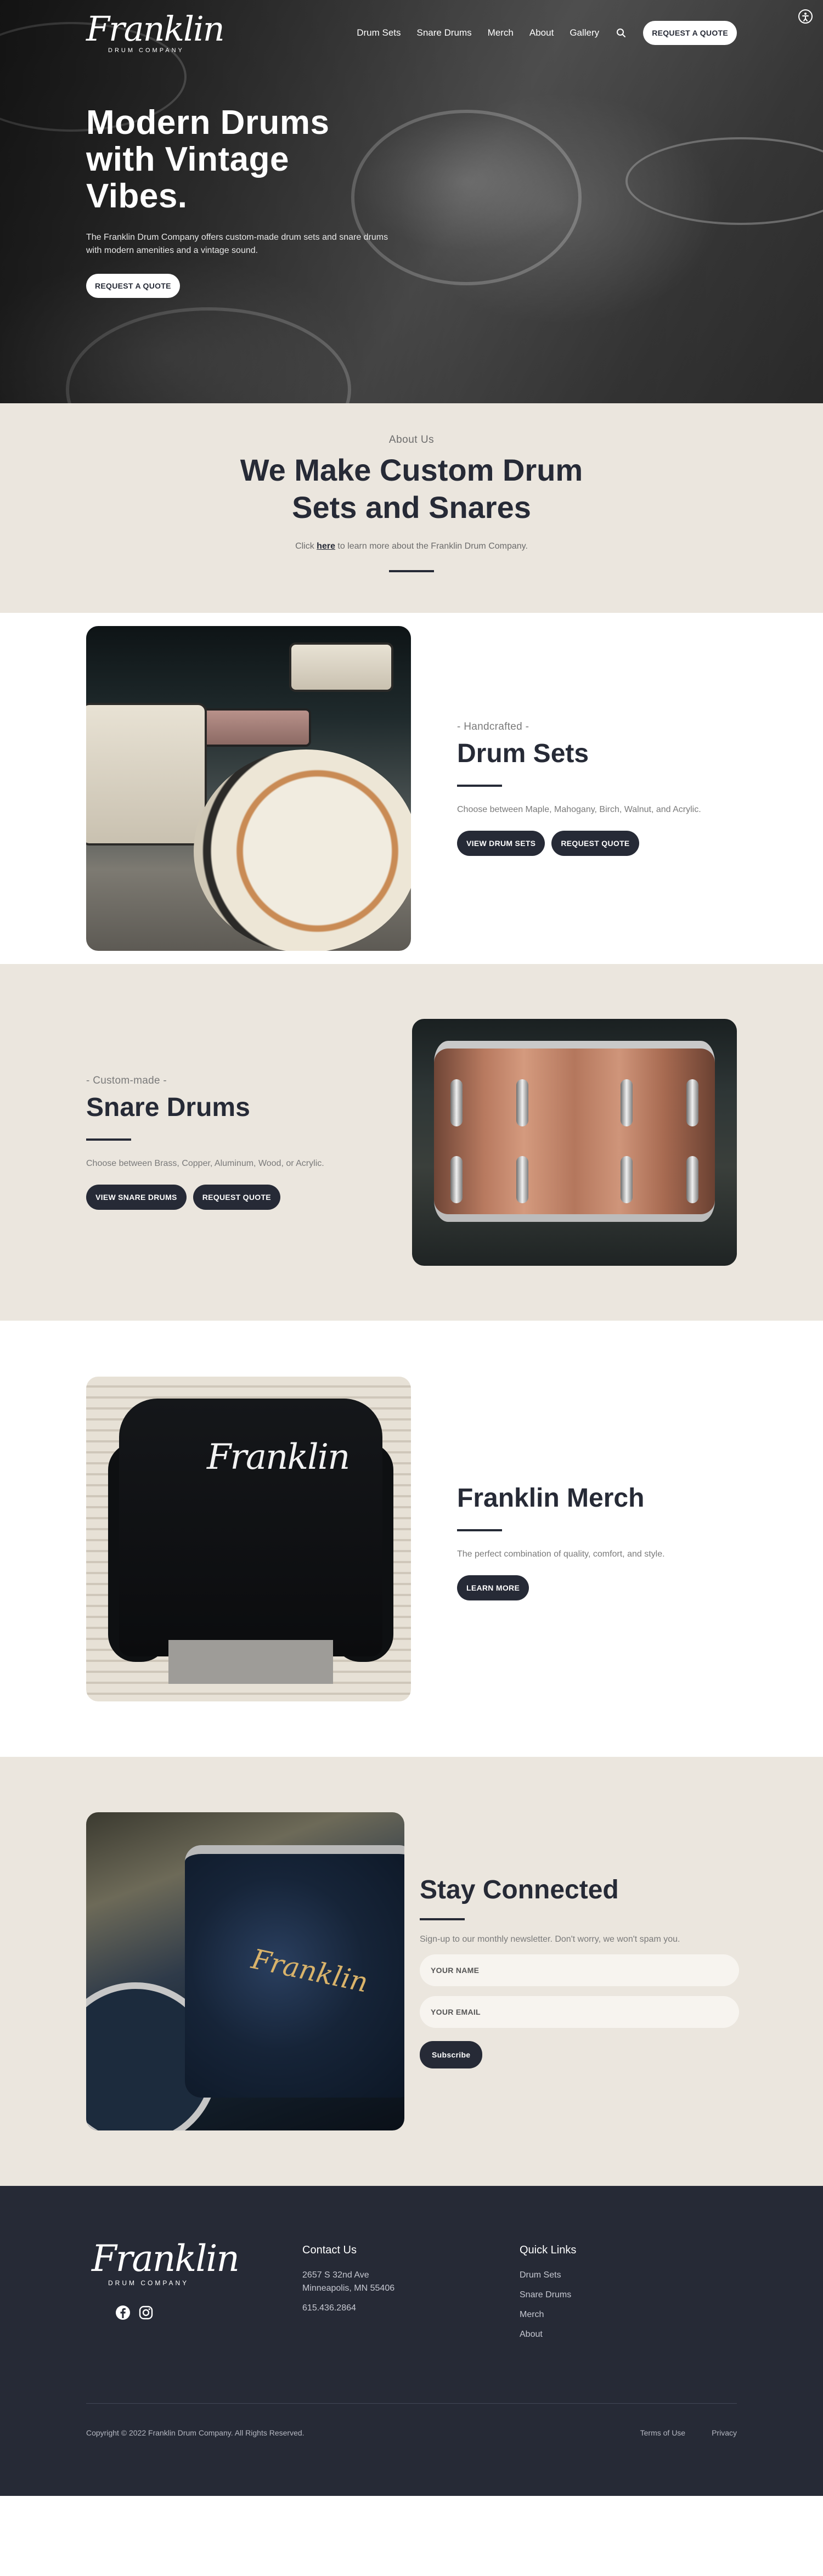 The width and height of the screenshot is (823, 2576). I want to click on search-icon, so click(621, 33).